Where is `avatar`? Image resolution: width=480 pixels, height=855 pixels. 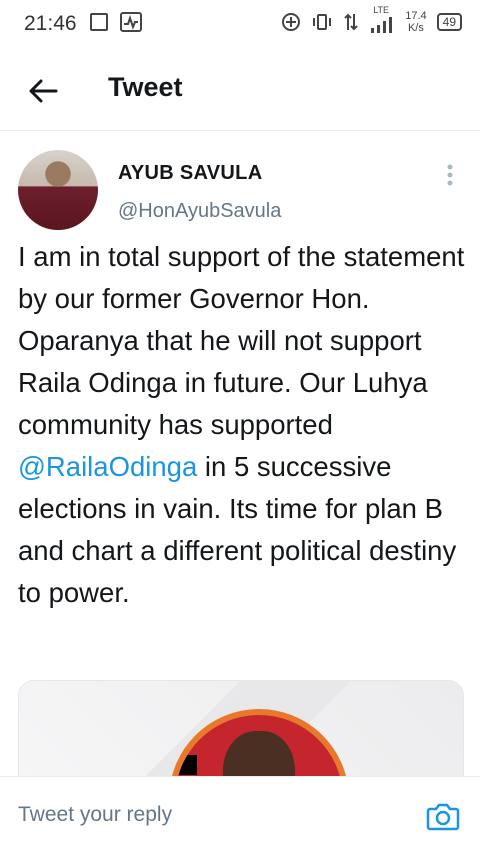
avatar is located at coordinates (58, 190).